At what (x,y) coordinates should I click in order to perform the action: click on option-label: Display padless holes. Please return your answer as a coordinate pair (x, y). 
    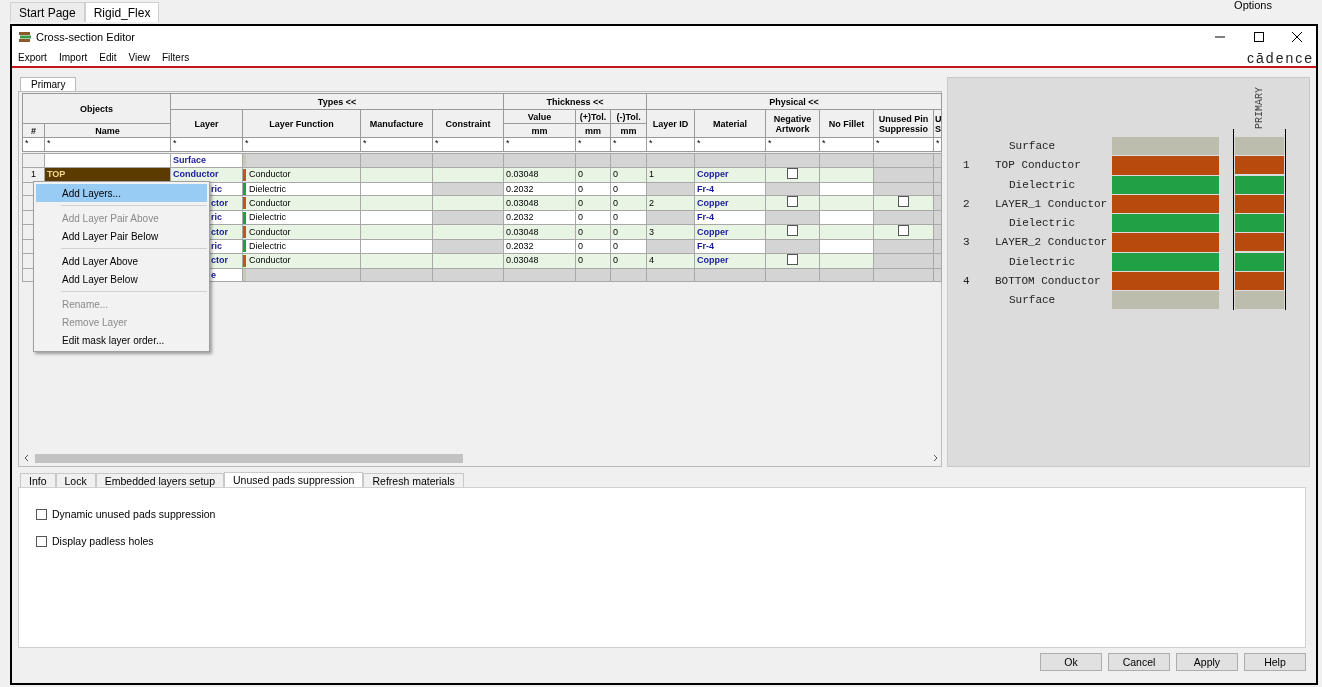
    Looking at the image, I should click on (103, 541).